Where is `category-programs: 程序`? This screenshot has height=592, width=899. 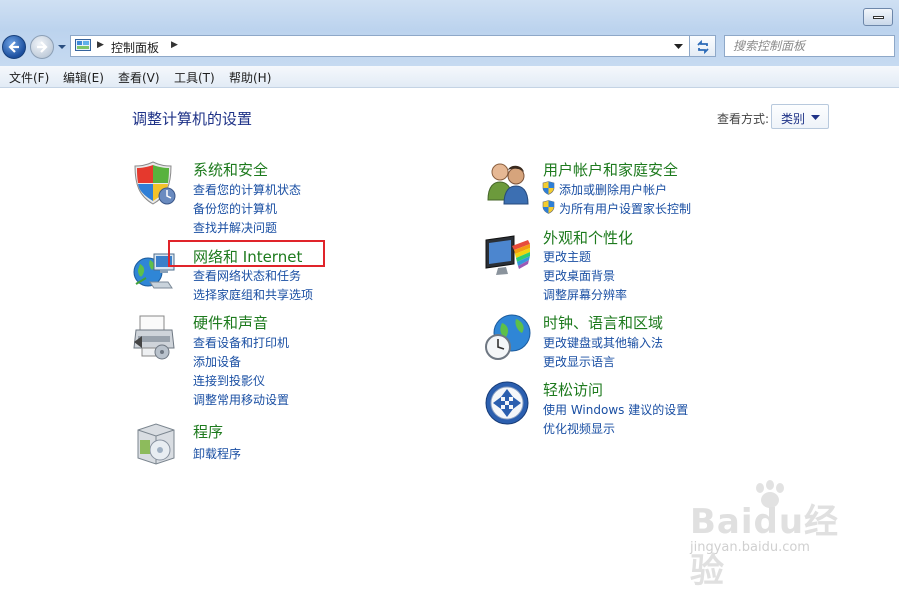 category-programs: 程序 is located at coordinates (208, 431).